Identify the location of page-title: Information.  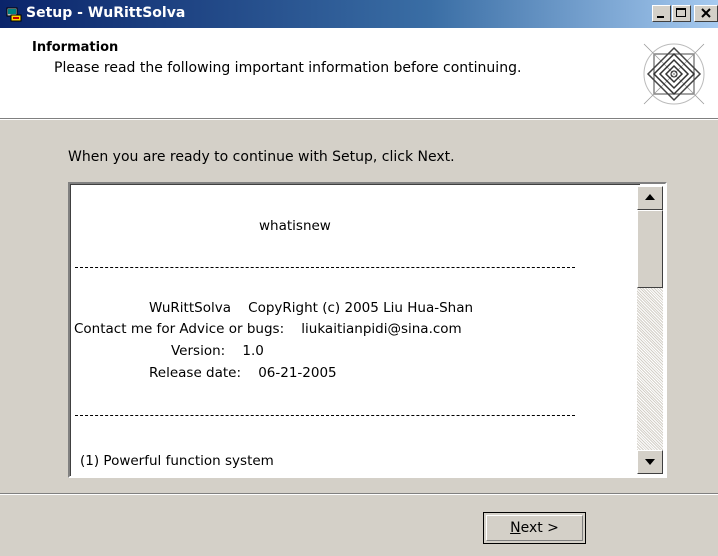
(75, 47).